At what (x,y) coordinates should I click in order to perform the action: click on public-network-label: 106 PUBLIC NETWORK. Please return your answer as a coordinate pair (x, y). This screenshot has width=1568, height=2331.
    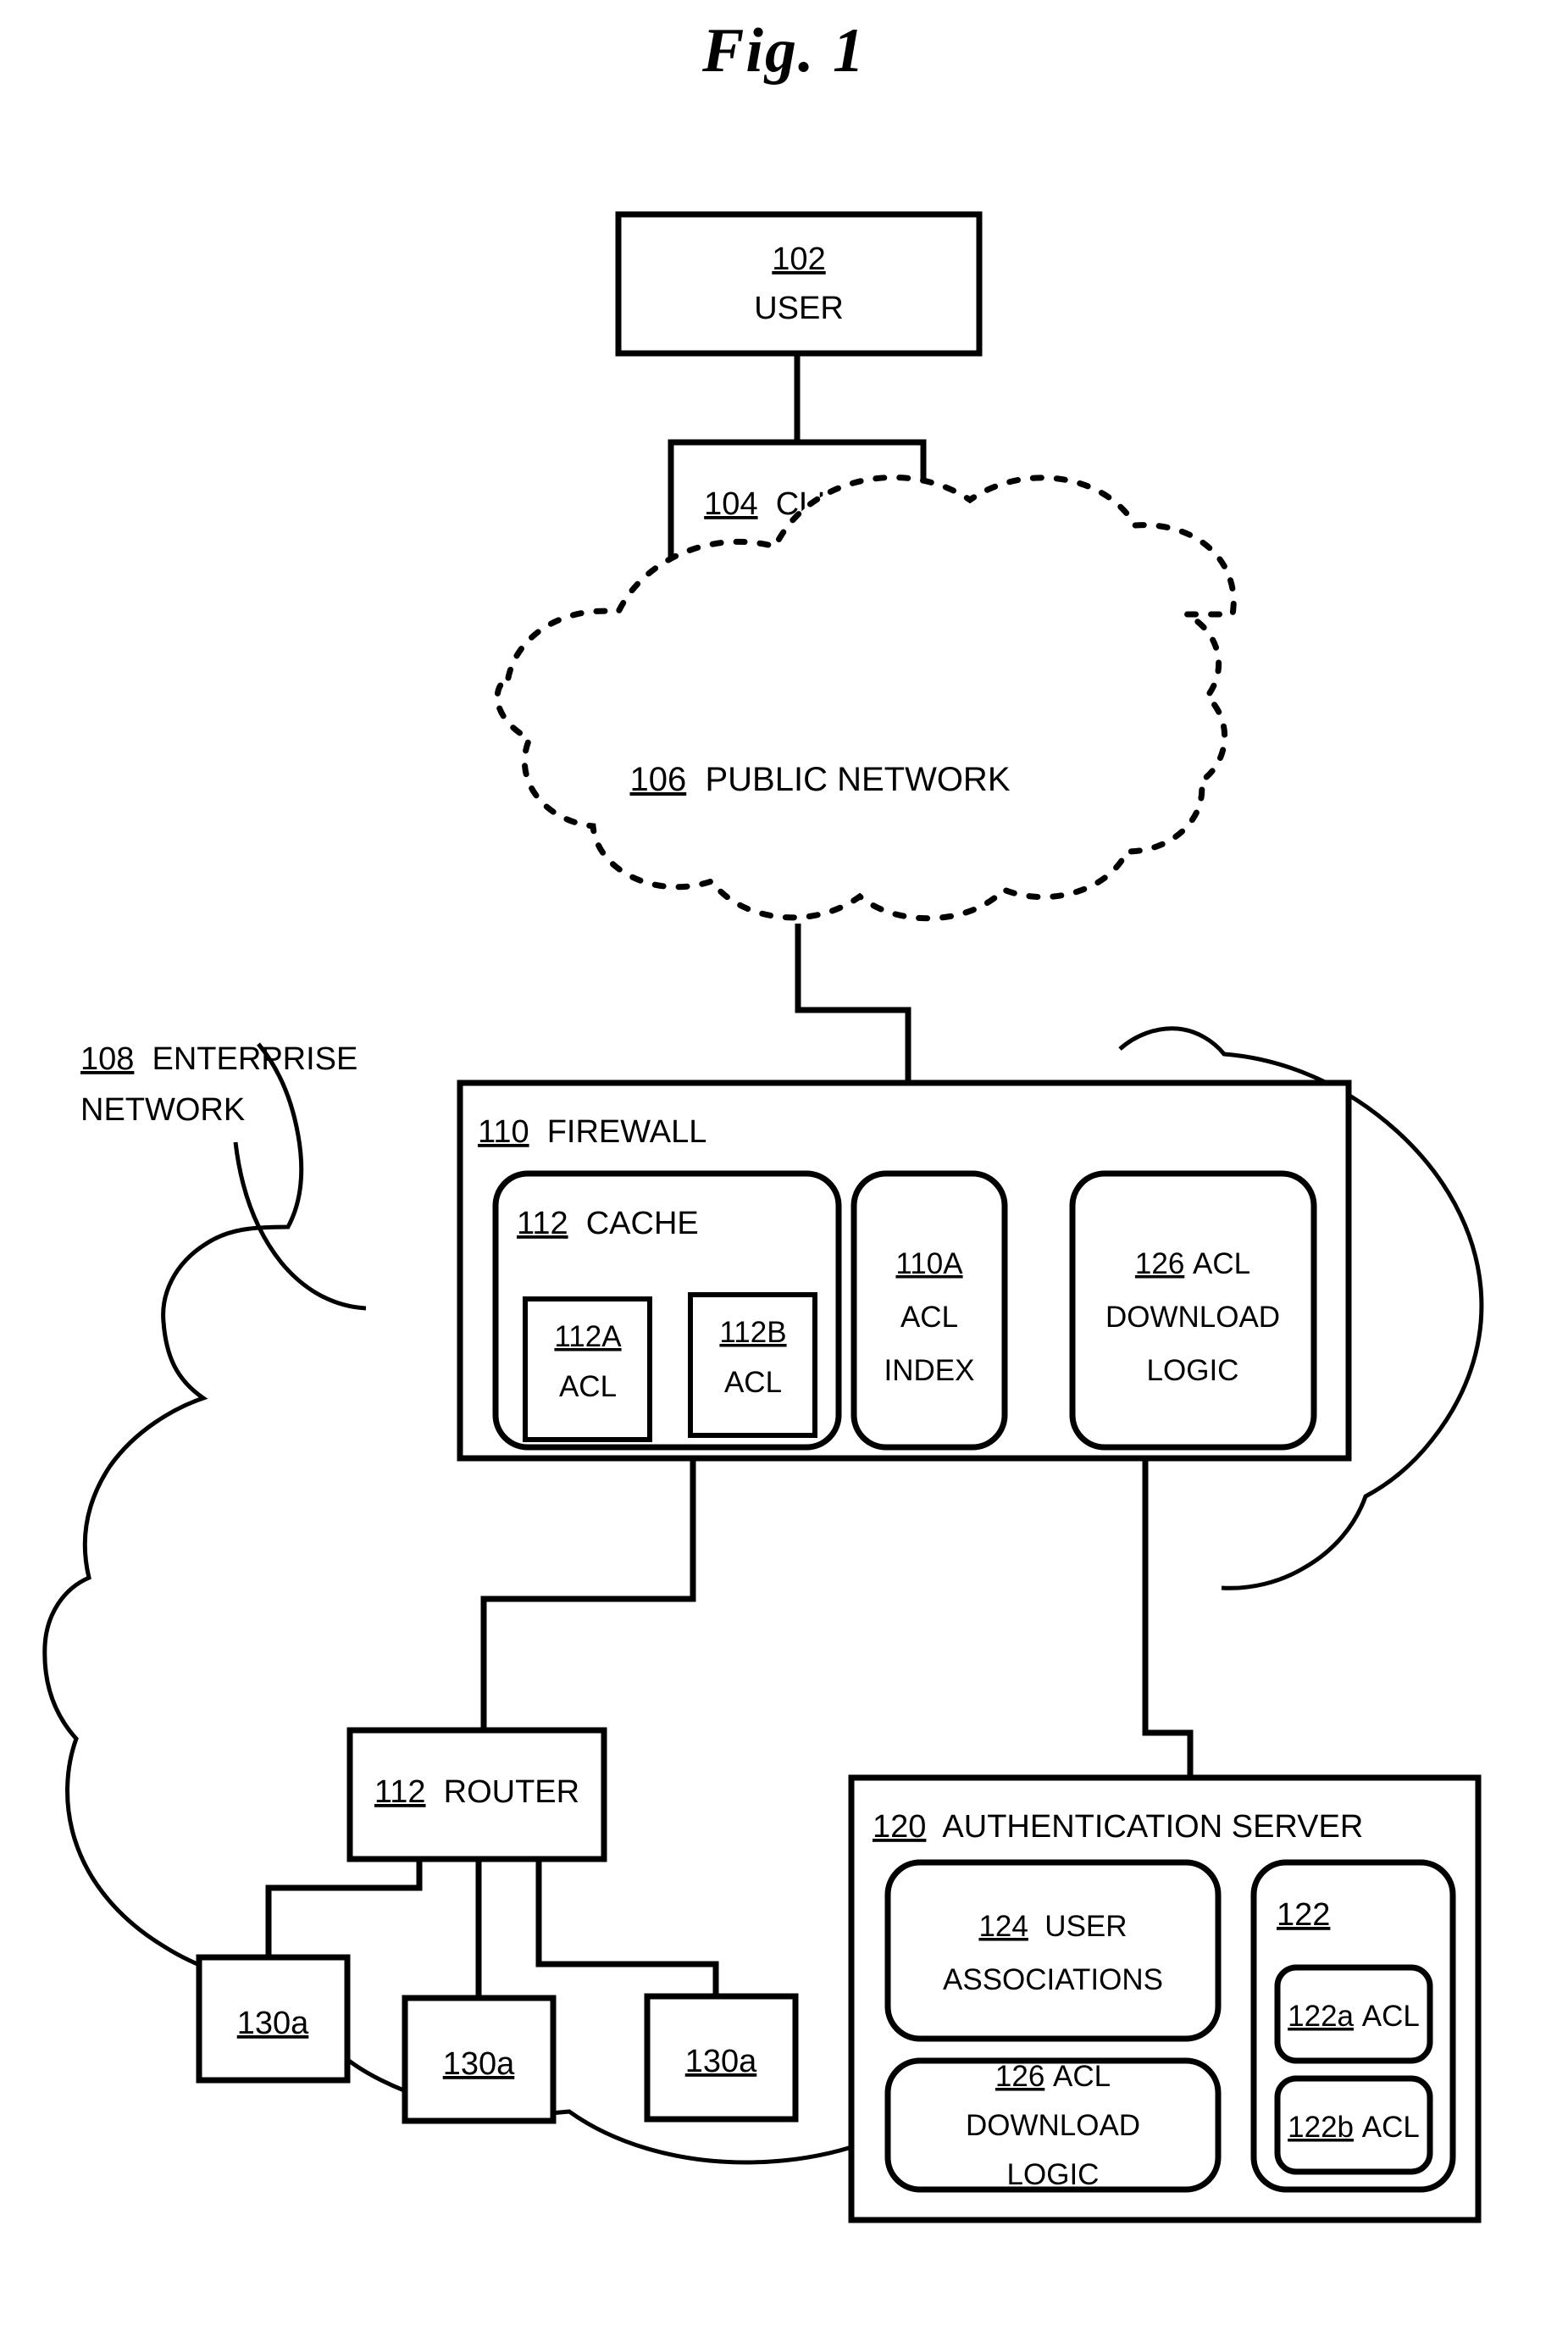
    Looking at the image, I should click on (819, 779).